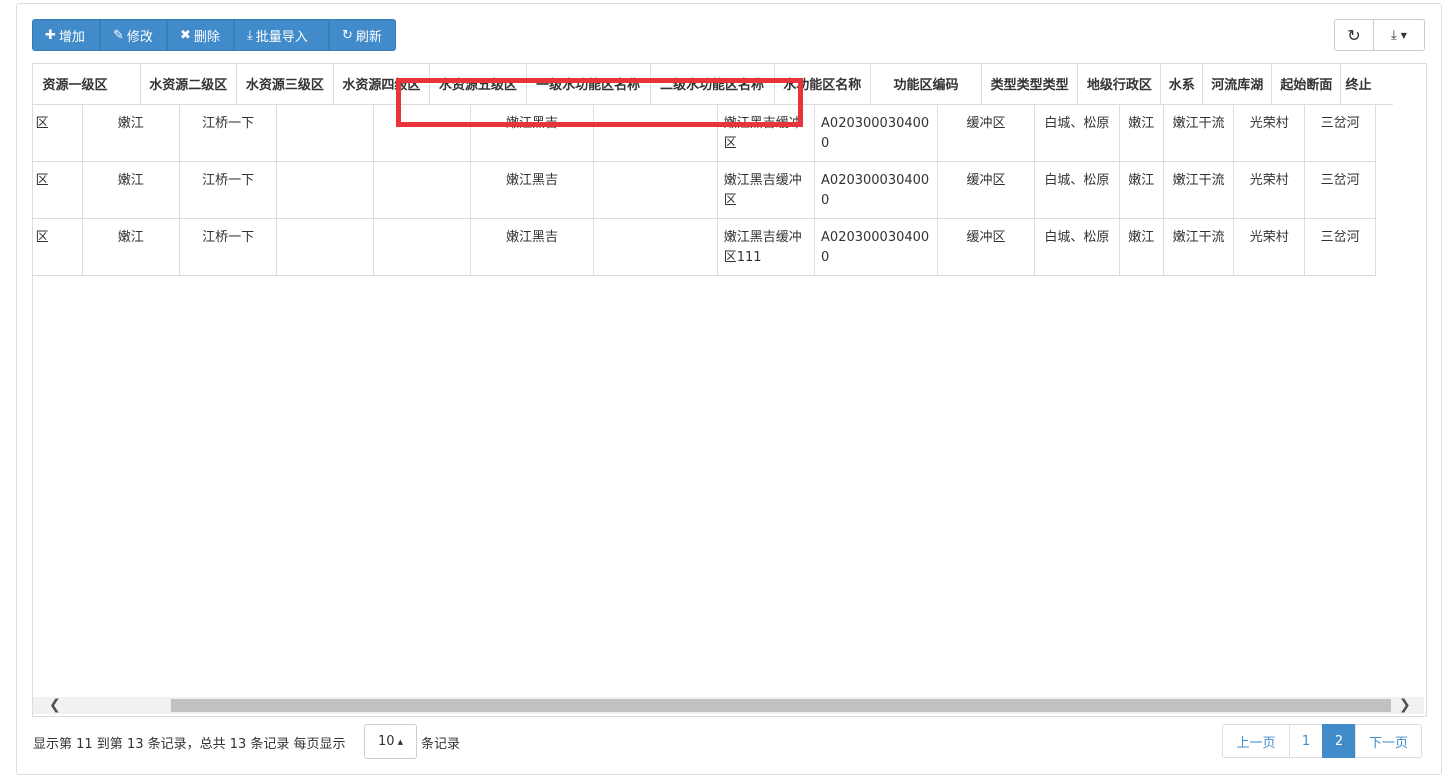 This screenshot has width=1445, height=778. What do you see at coordinates (822, 84) in the screenshot?
I see `col-header-zone-name: 水功能区名称` at bounding box center [822, 84].